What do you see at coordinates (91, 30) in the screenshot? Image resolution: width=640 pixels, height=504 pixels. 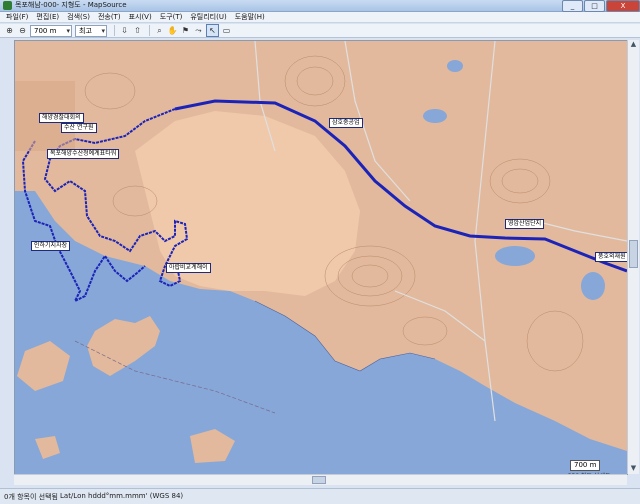 I see `detail-select: 최고` at bounding box center [91, 30].